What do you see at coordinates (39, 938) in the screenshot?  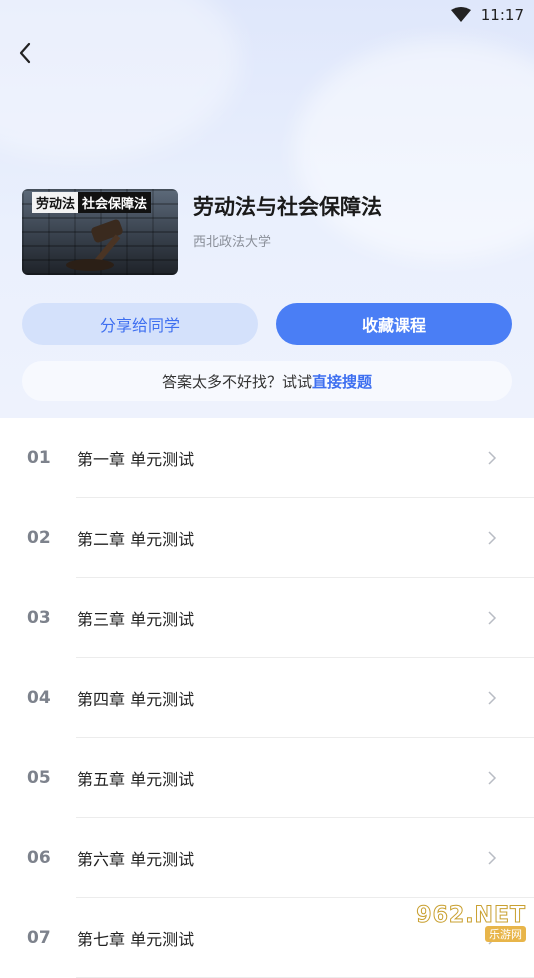 I see `chapter-number: 07` at bounding box center [39, 938].